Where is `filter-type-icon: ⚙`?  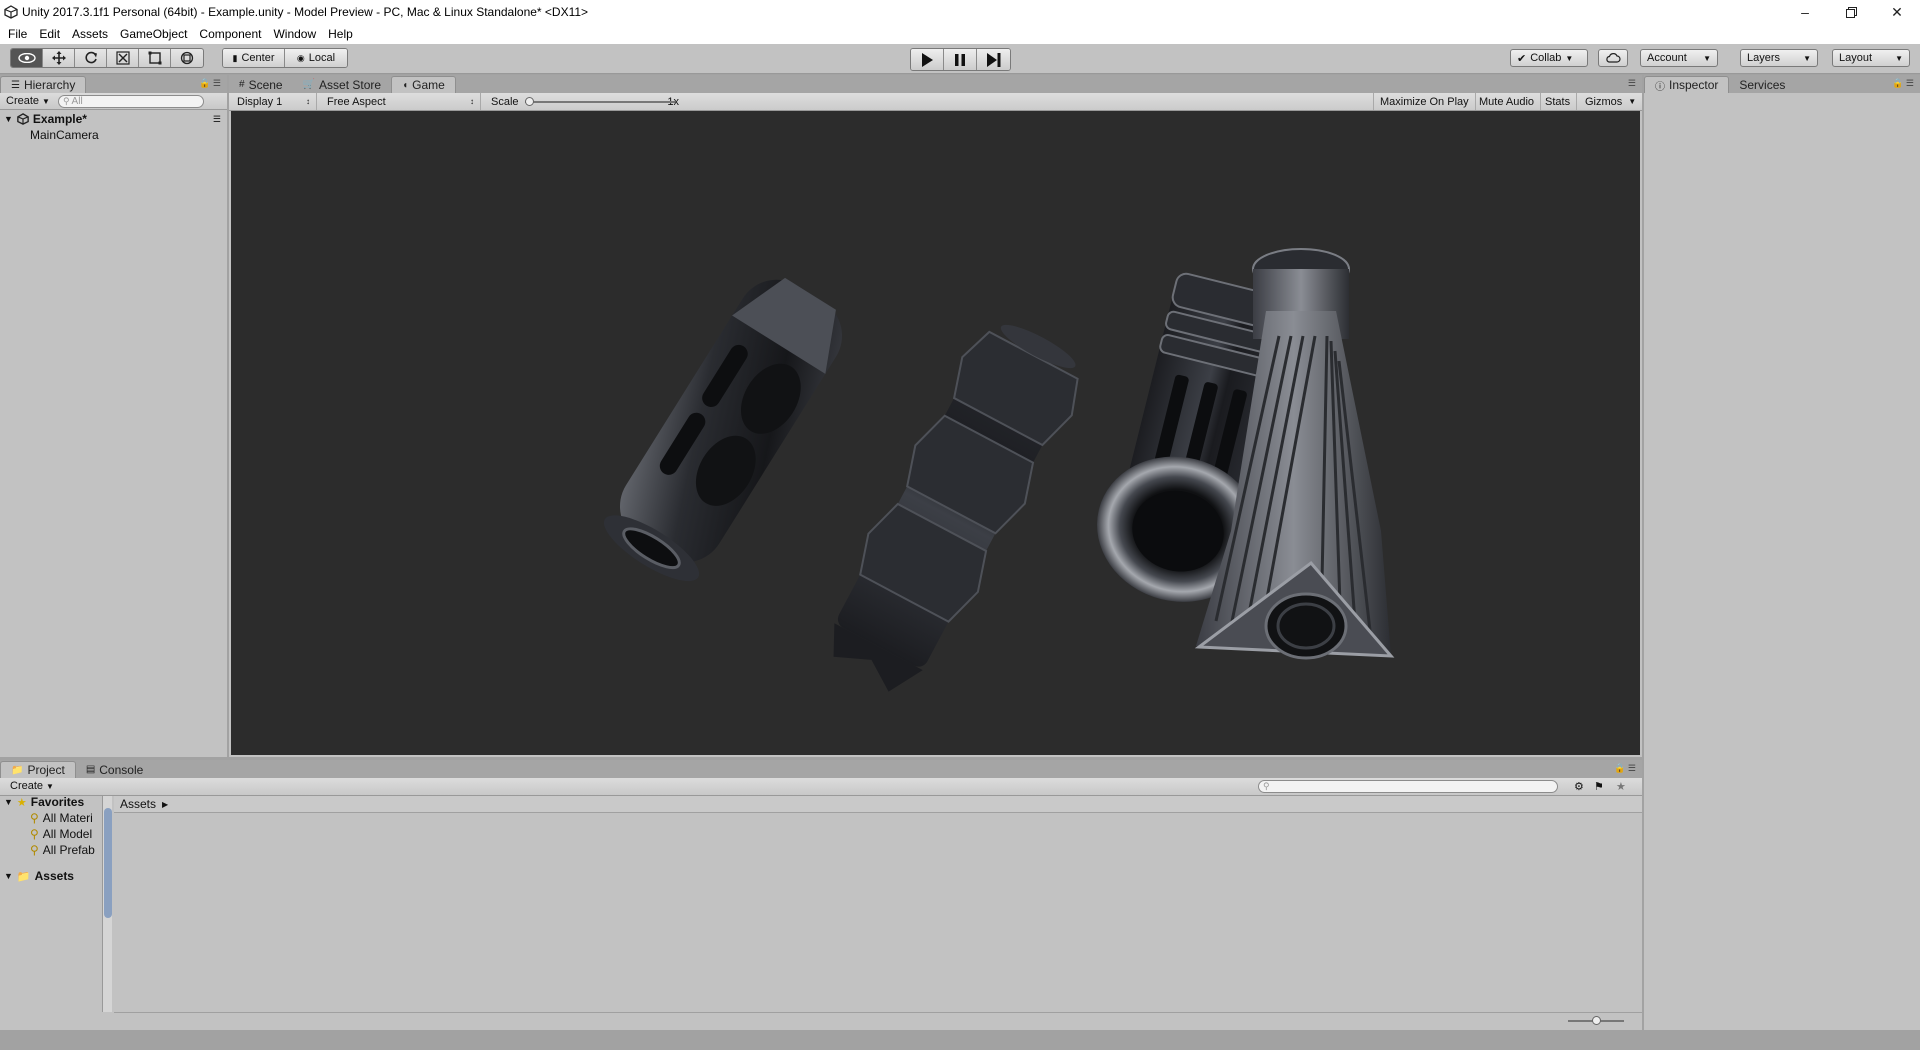 filter-type-icon: ⚙ is located at coordinates (1579, 786).